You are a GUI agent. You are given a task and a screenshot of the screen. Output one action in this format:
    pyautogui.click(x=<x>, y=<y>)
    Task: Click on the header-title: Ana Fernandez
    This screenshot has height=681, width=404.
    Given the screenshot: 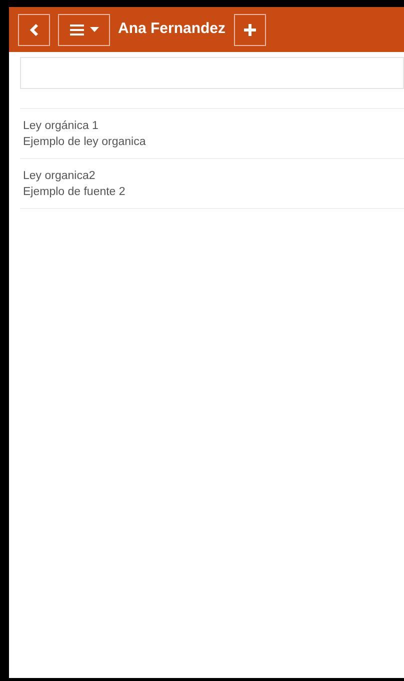 What is the action you would take?
    pyautogui.click(x=172, y=29)
    